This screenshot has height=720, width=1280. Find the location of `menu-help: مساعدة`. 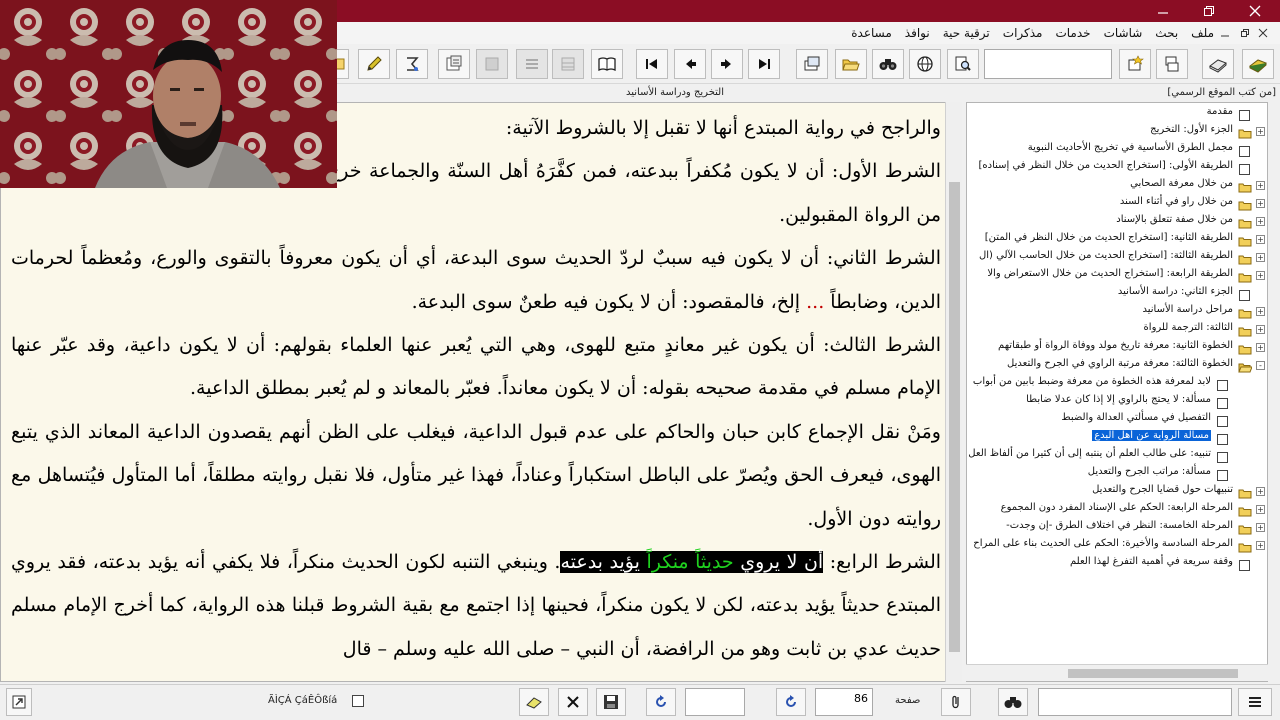

menu-help: مساعدة is located at coordinates (871, 33).